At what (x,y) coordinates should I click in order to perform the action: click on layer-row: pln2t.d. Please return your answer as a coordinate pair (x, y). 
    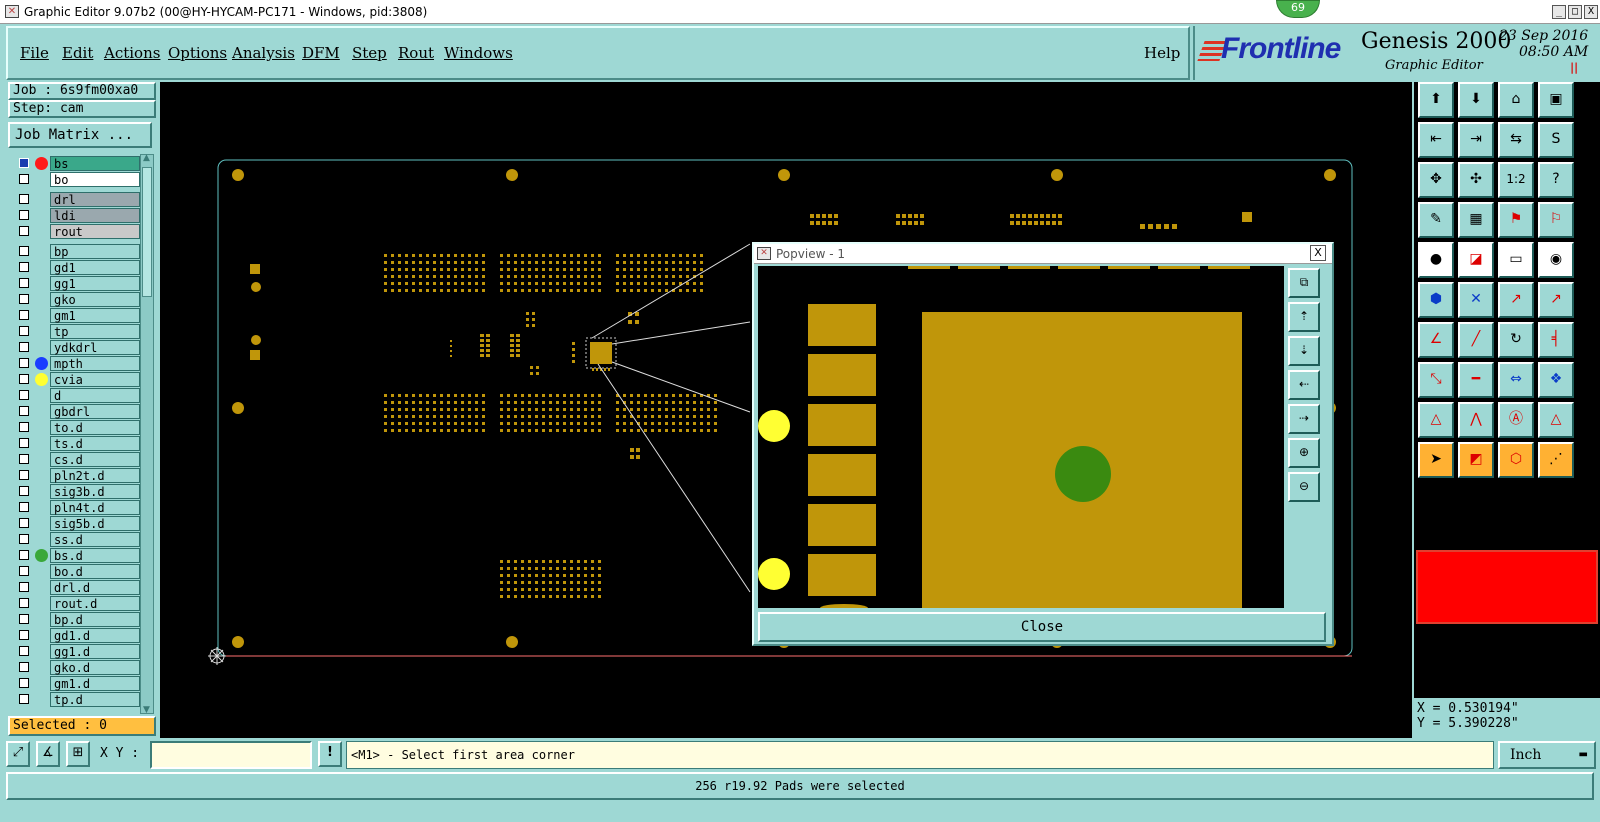
    Looking at the image, I should click on (81, 475).